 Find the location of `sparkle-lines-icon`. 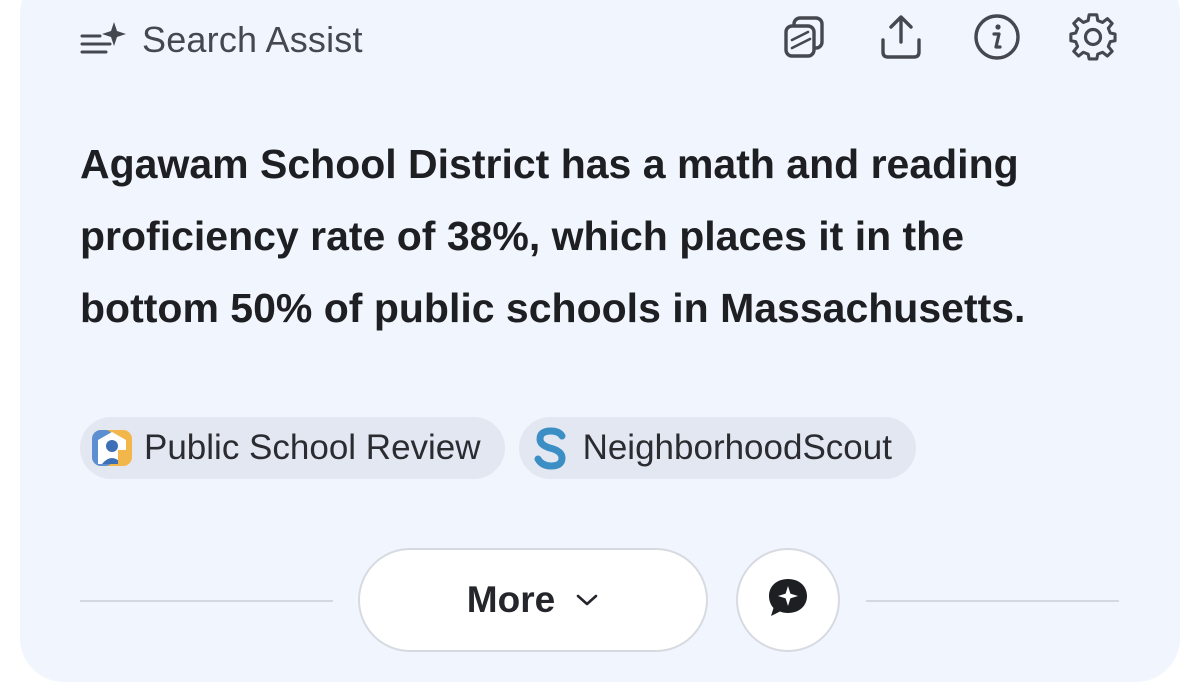

sparkle-lines-icon is located at coordinates (105, 40).